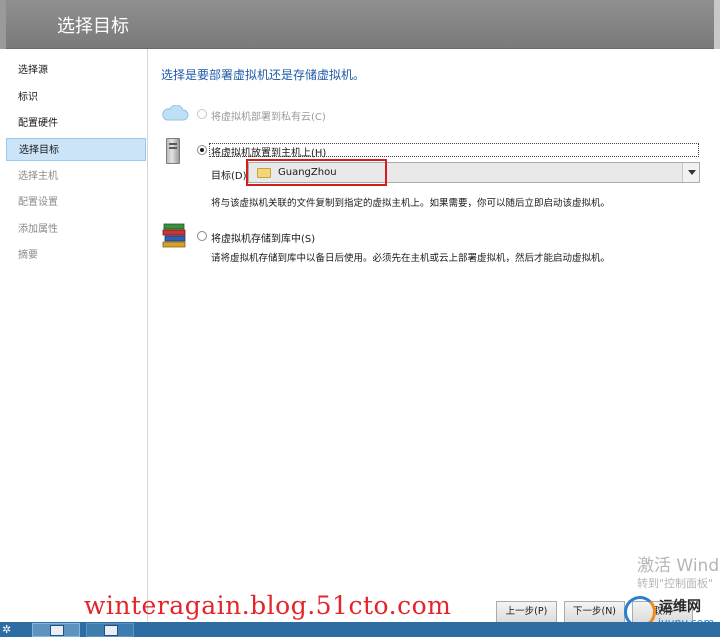 The height and width of the screenshot is (637, 720). What do you see at coordinates (680, 607) in the screenshot?
I see `logo-name: 运维网` at bounding box center [680, 607].